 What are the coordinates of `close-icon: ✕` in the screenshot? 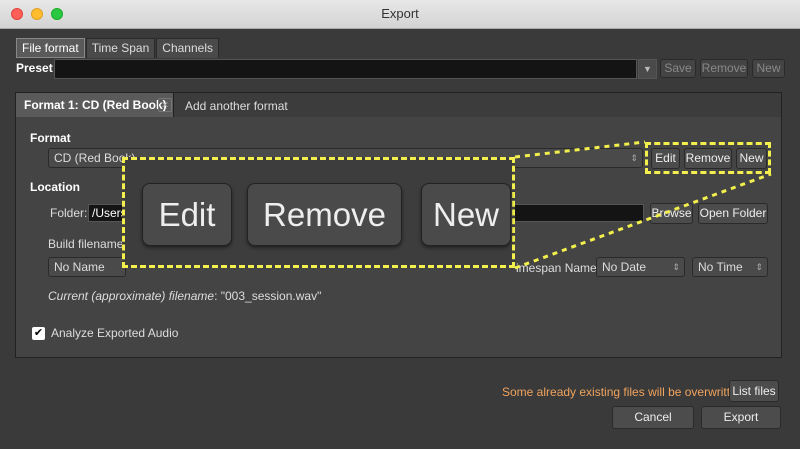 It's located at (165, 105).